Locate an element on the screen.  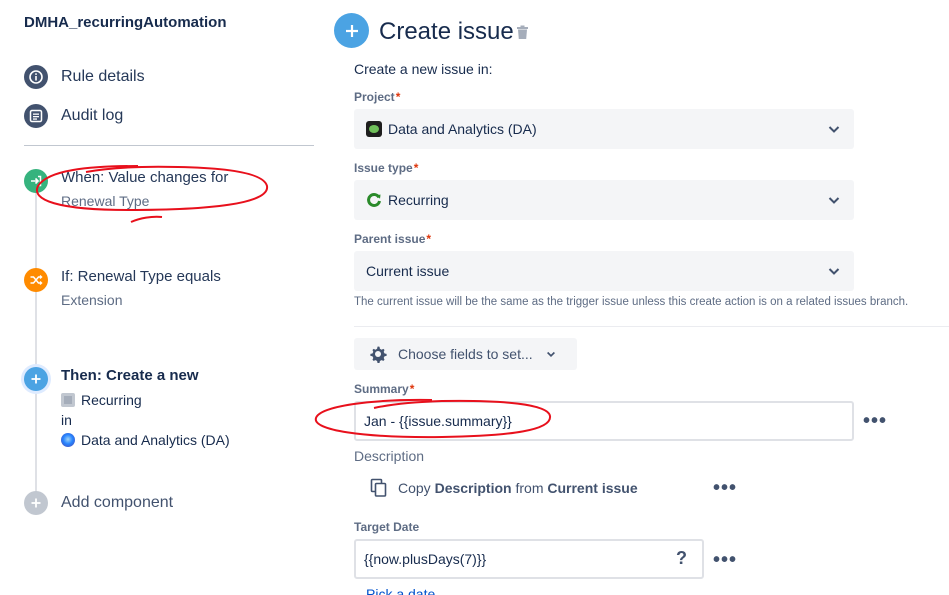
trigger-title: When: Value changes for is located at coordinates (145, 177).